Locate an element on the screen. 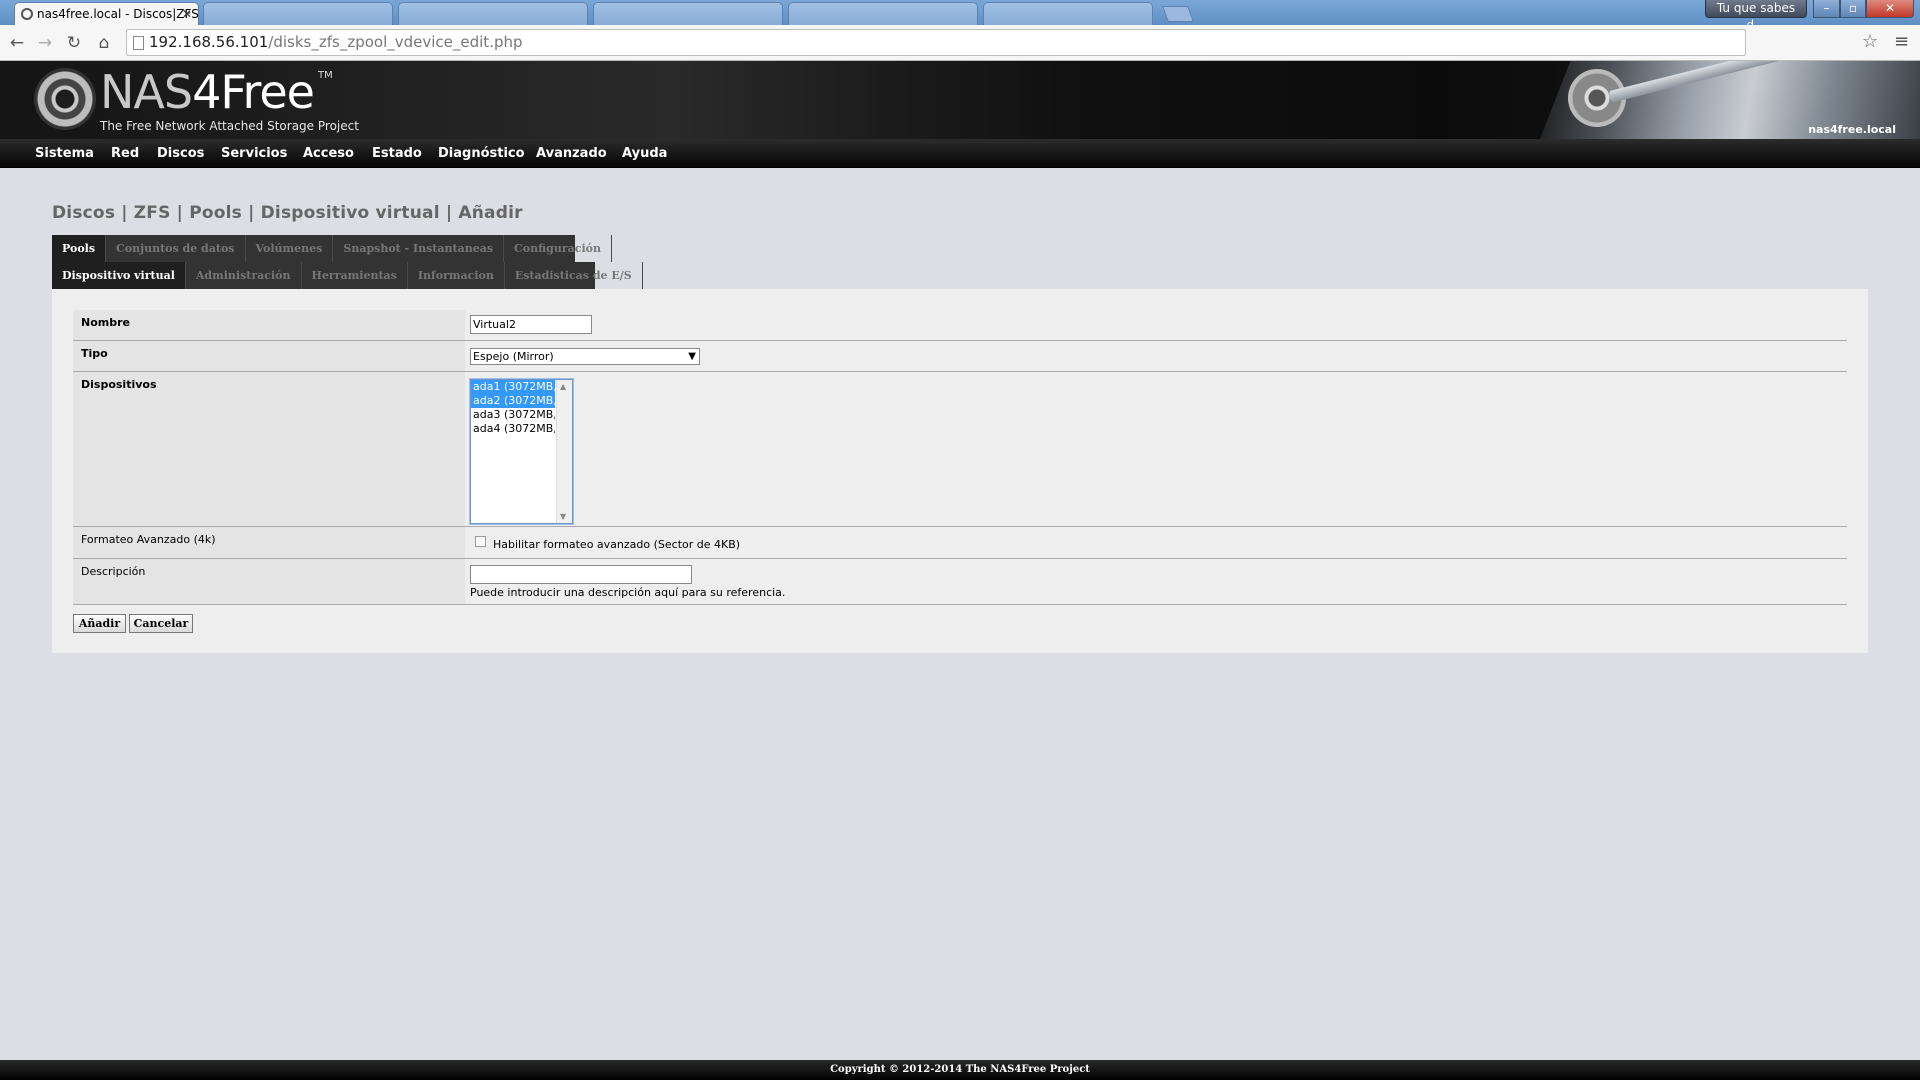 This screenshot has width=1920, height=1080. tab-herramientas: Herramientas is located at coordinates (355, 275).